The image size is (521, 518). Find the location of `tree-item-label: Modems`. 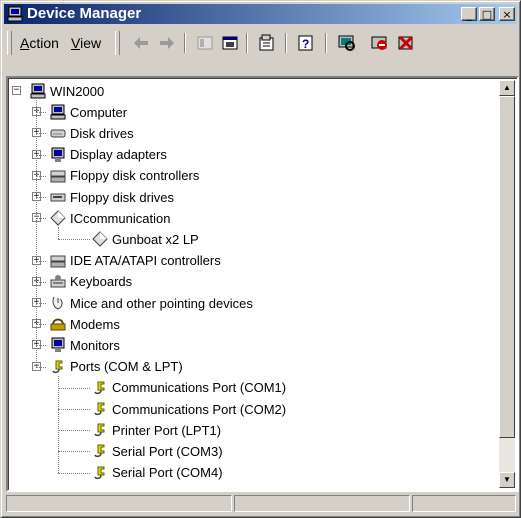

tree-item-label: Modems is located at coordinates (95, 324).